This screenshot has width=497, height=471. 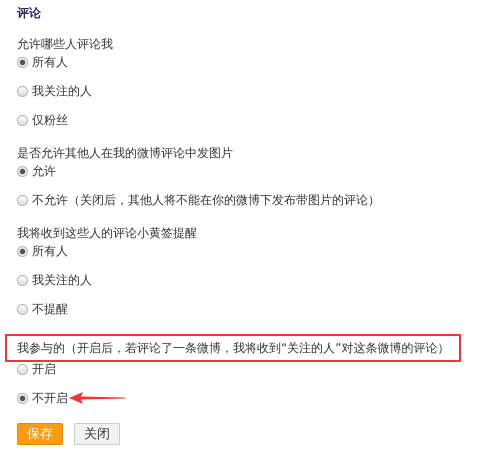 I want to click on option-label: 不开启, so click(x=50, y=398).